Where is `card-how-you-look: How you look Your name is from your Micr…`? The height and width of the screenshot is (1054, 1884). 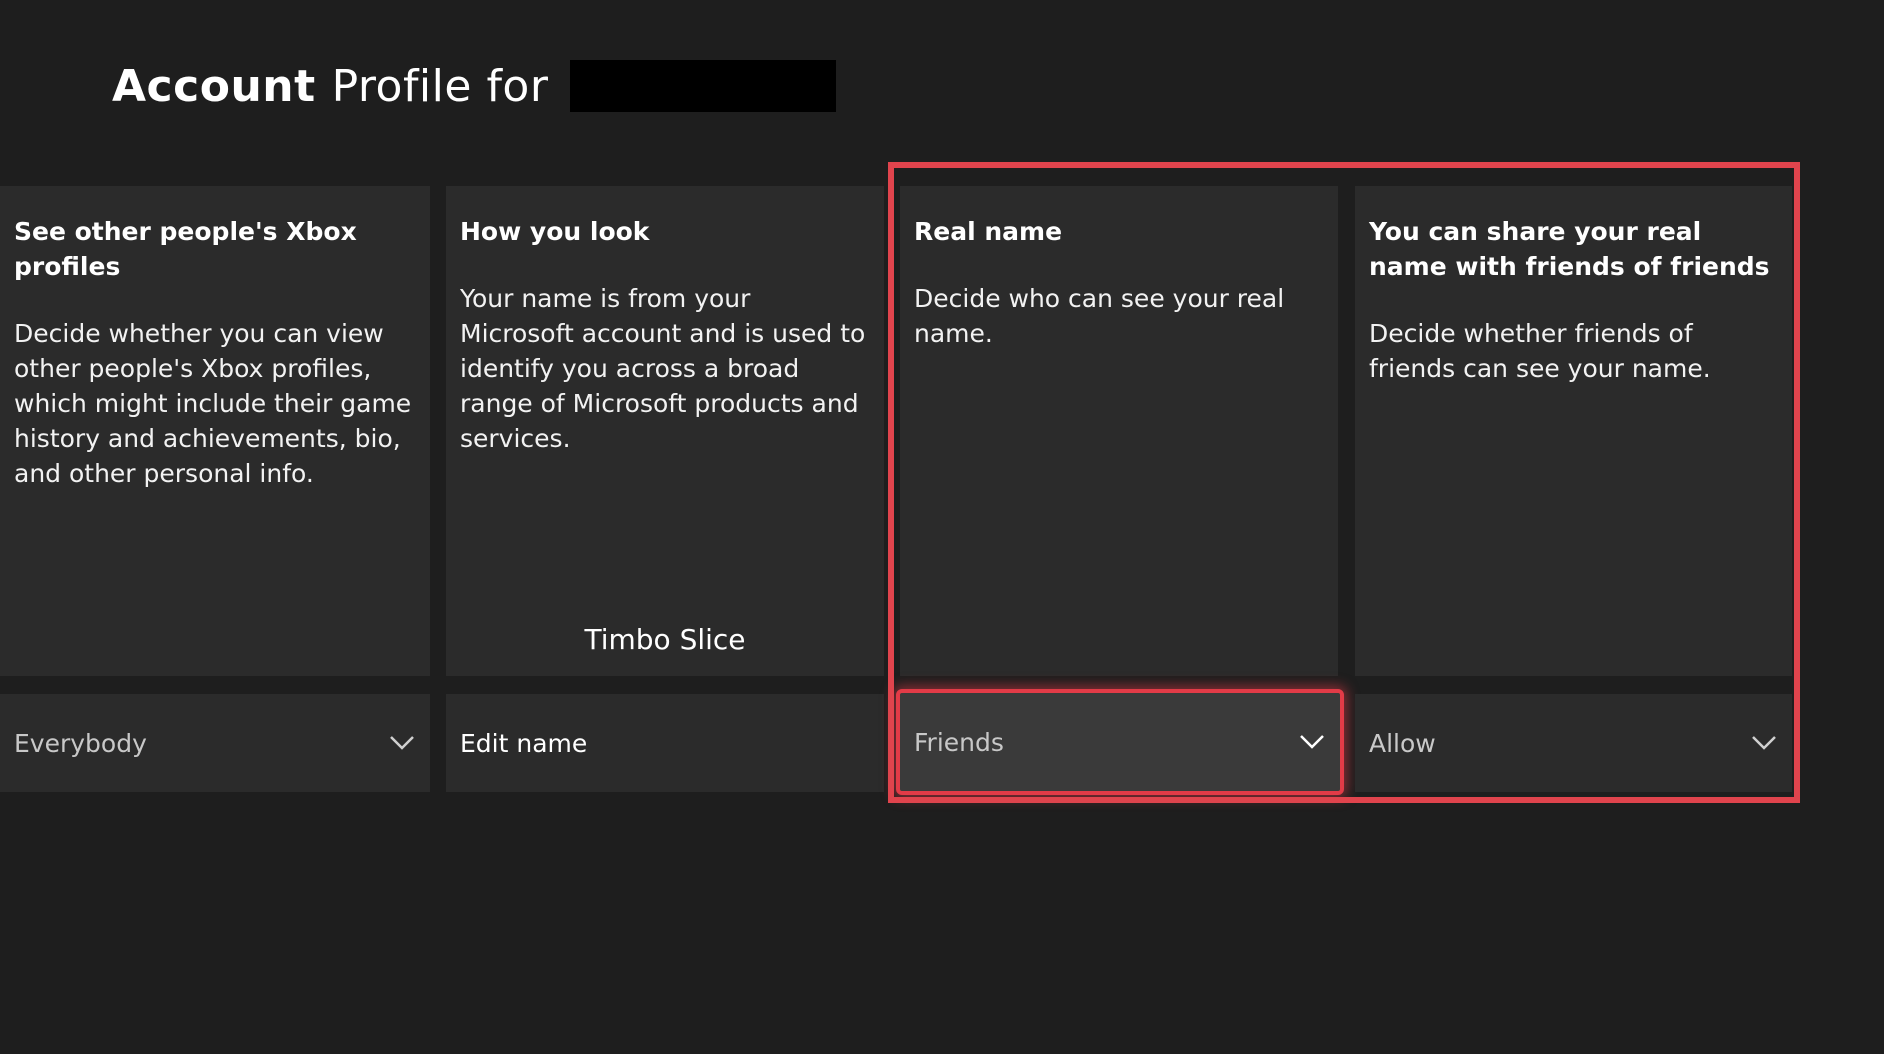 card-how-you-look: How you look Your name is from your Micr… is located at coordinates (665, 431).